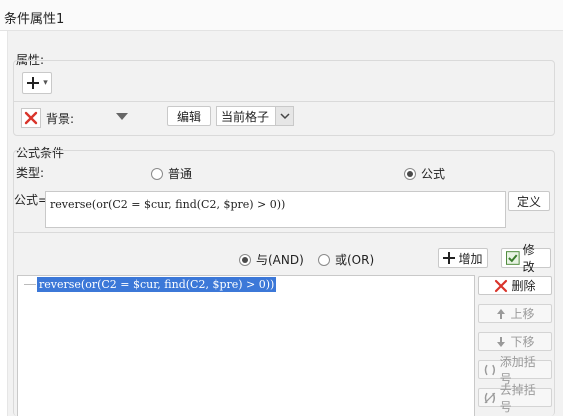 Image resolution: width=563 pixels, height=416 pixels. What do you see at coordinates (34, 19) in the screenshot?
I see `window-title: 条件属性1` at bounding box center [34, 19].